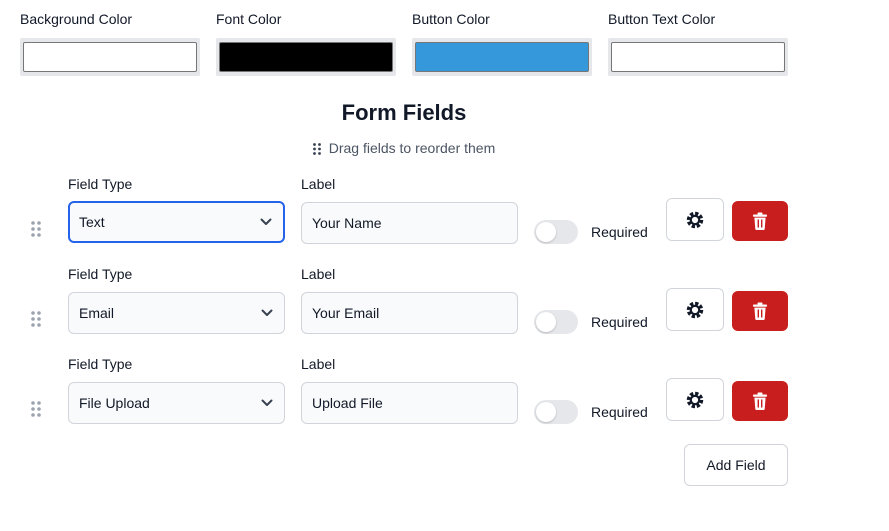 The height and width of the screenshot is (531, 889). I want to click on background-color-swatch, so click(110, 57).